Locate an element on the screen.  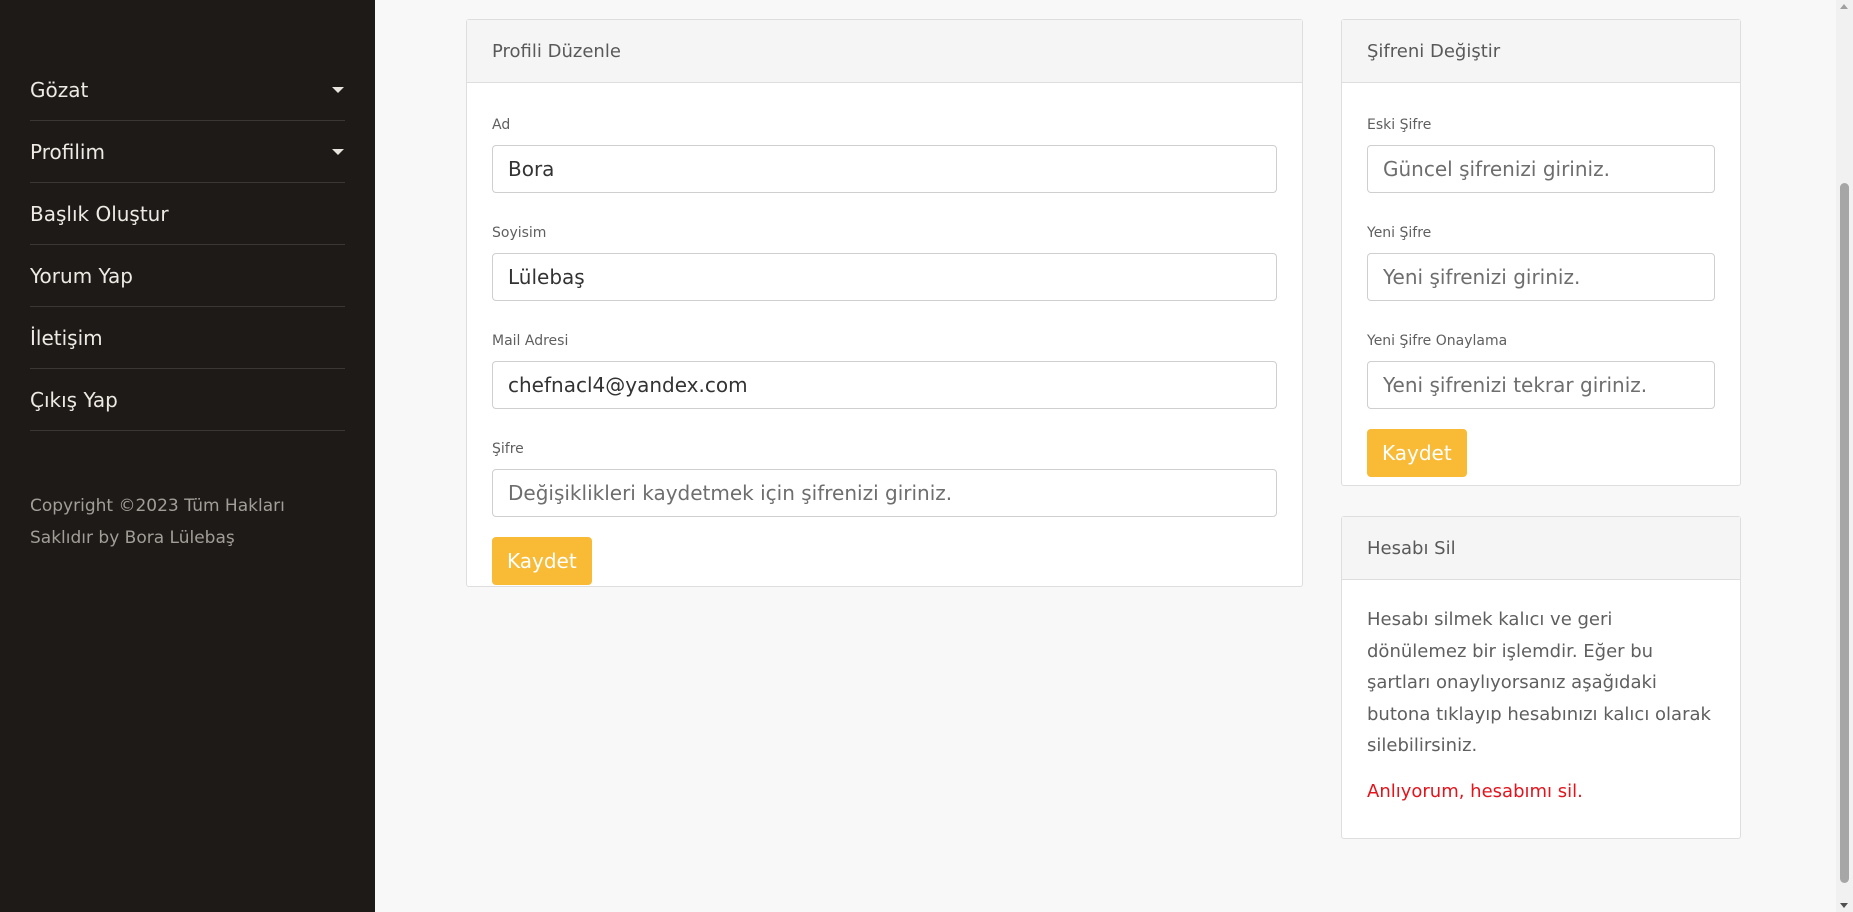
scrollbar-thumb is located at coordinates (1844, 533).